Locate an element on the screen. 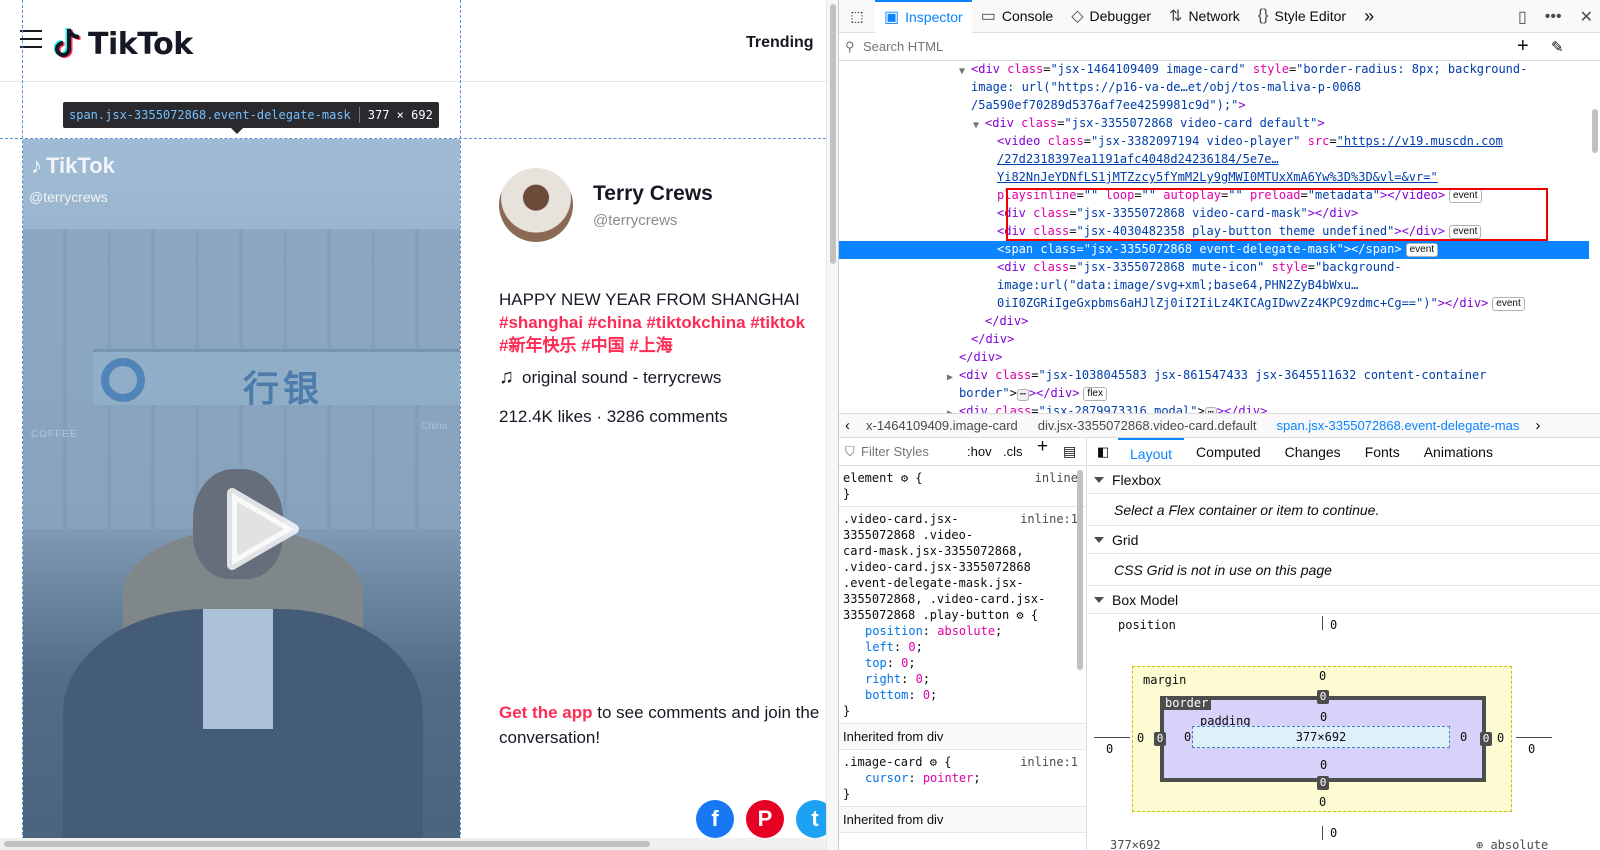 The image size is (1600, 850). breadcrumb-item: div.jsx-3355072868.video-card.default is located at coordinates (1147, 425).